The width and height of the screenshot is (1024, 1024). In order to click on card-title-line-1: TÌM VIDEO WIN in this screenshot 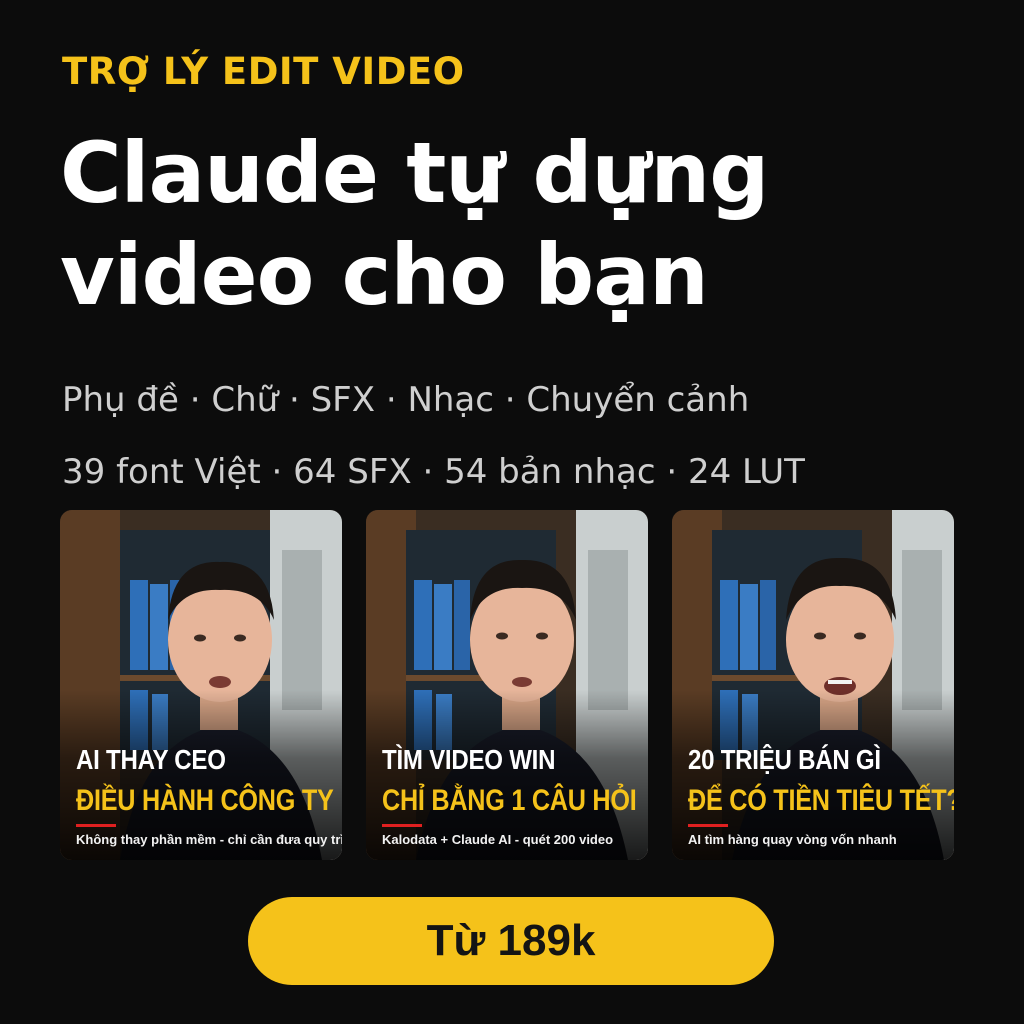, I will do `click(469, 759)`.